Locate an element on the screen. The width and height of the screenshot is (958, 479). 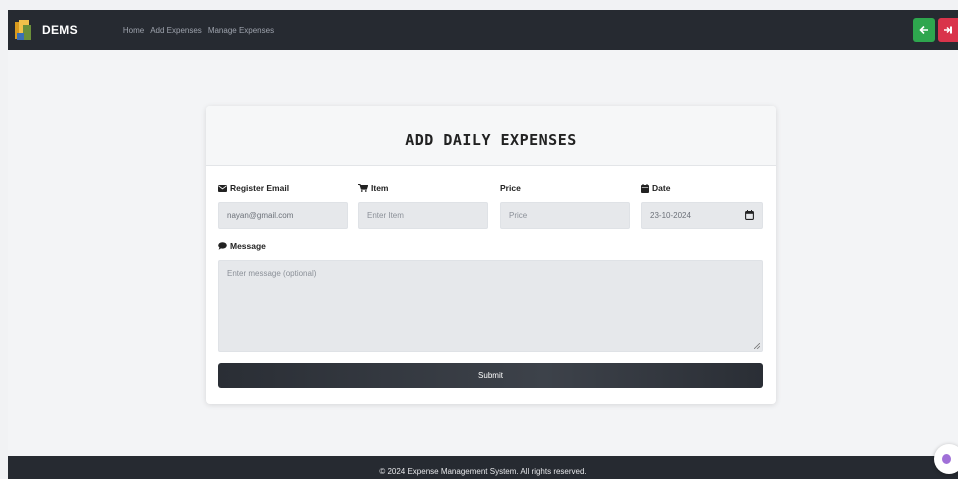
nav-actions is located at coordinates (935, 30).